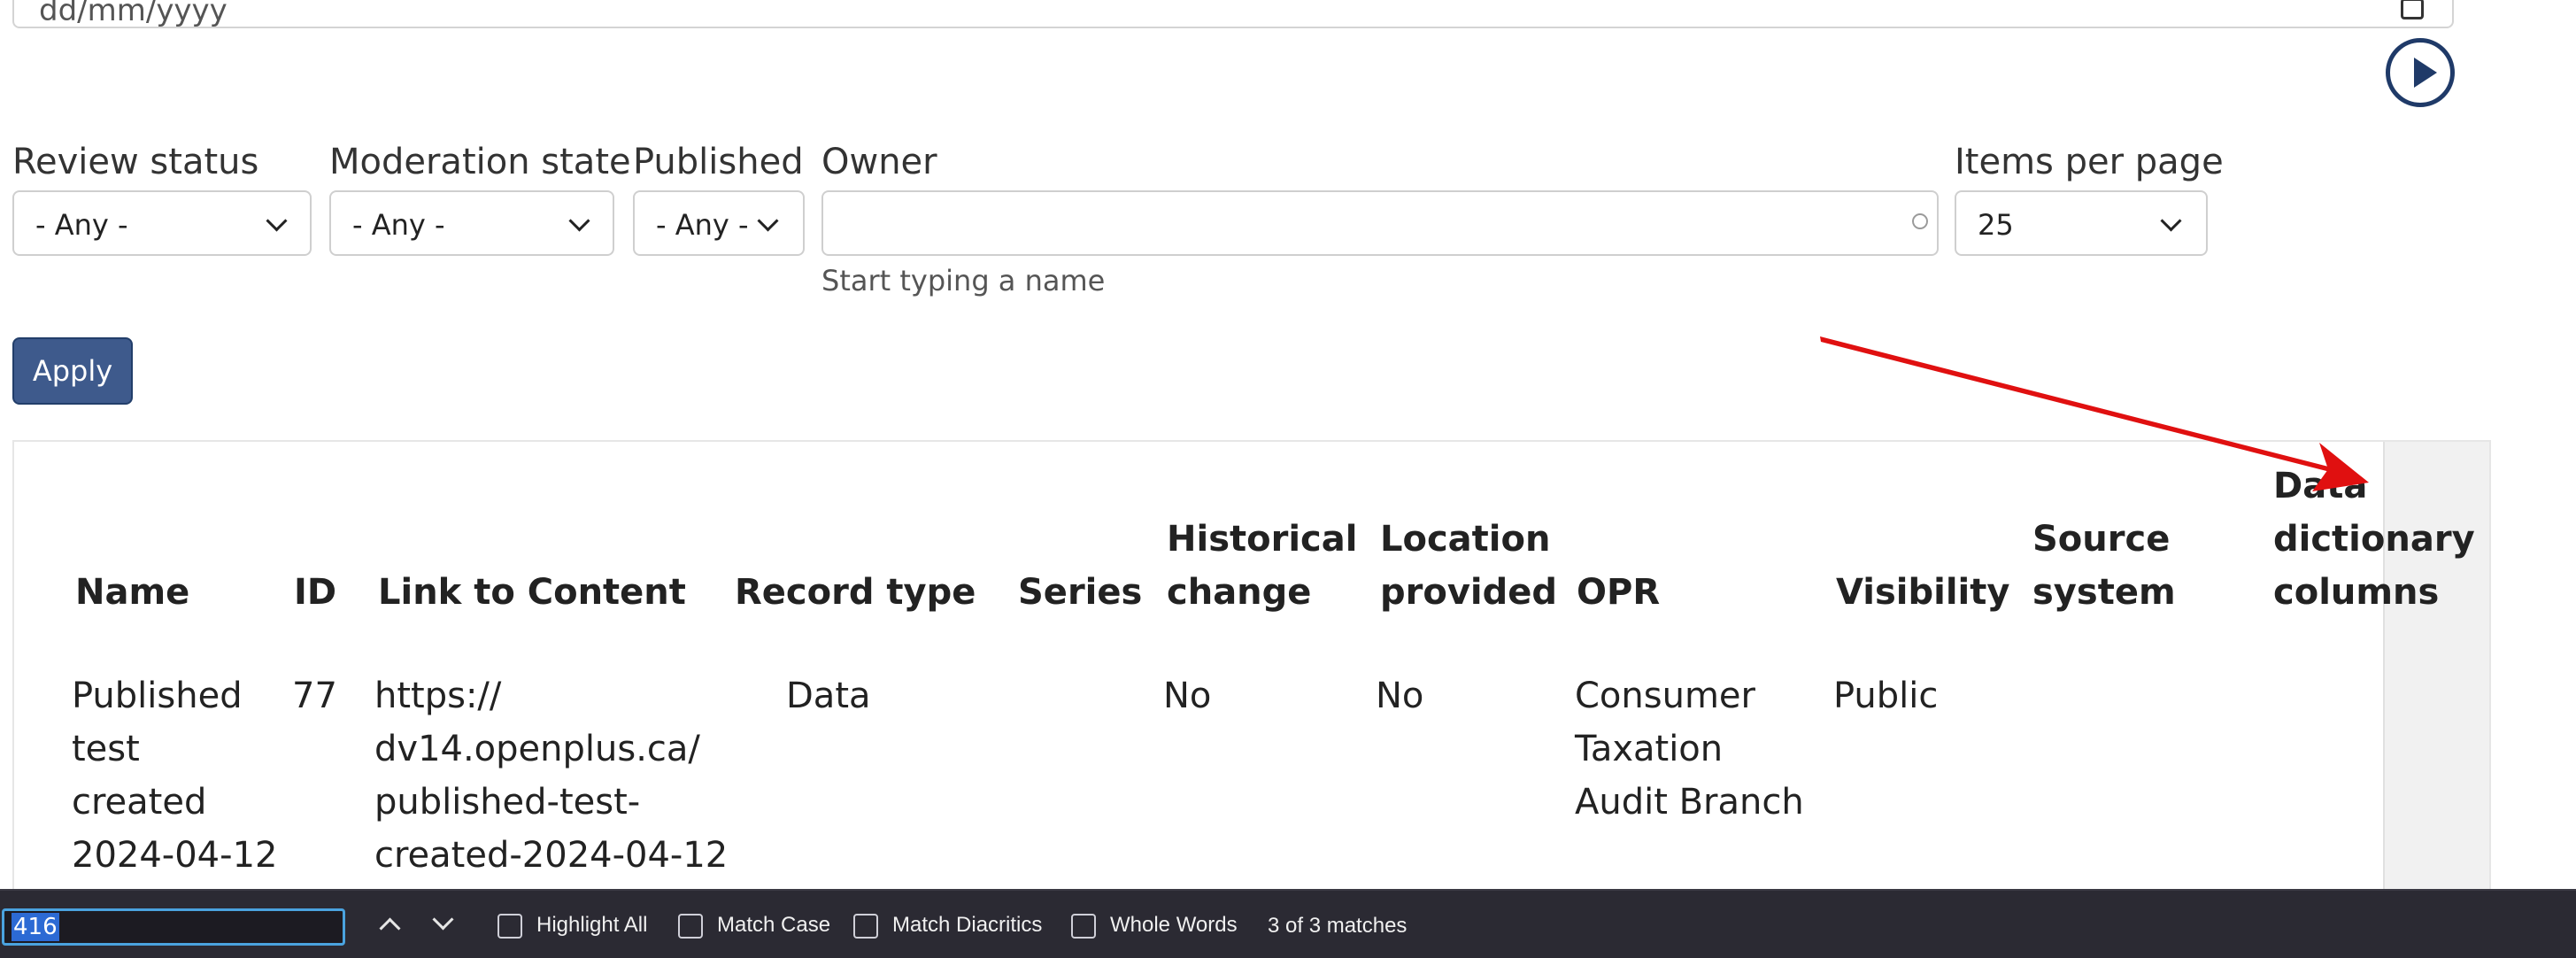 The width and height of the screenshot is (2576, 958). I want to click on header-name: Name, so click(132, 592).